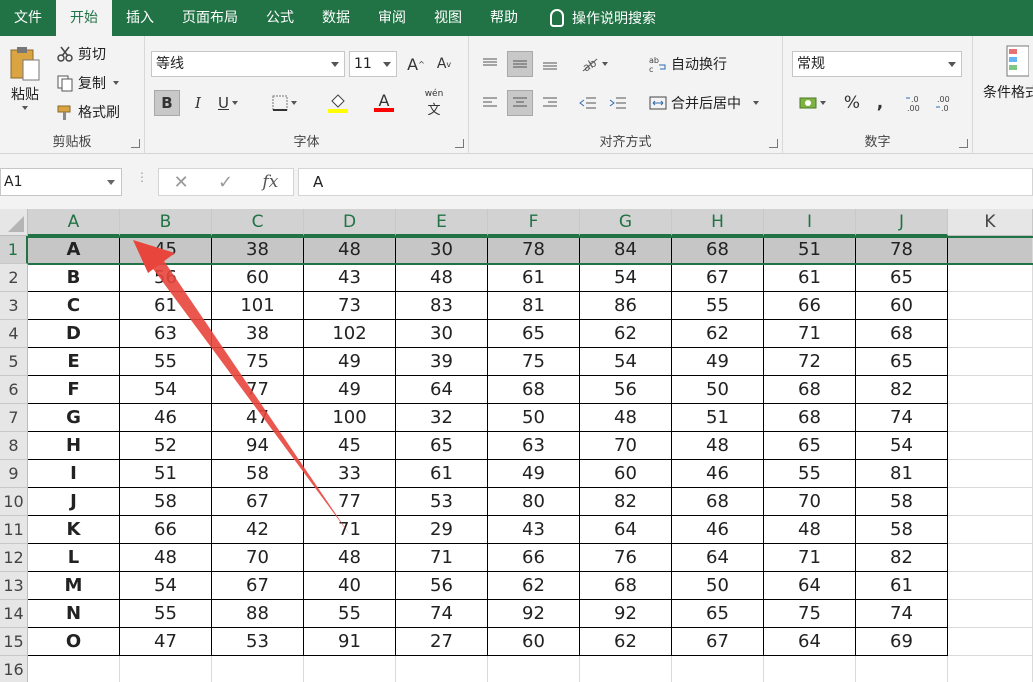  Describe the element at coordinates (392, 18) in the screenshot. I see `tab-review: 审阅` at that location.